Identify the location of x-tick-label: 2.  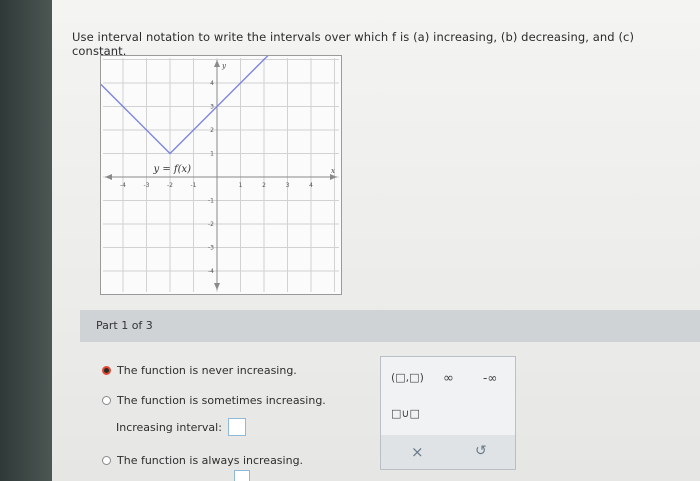
(264, 185).